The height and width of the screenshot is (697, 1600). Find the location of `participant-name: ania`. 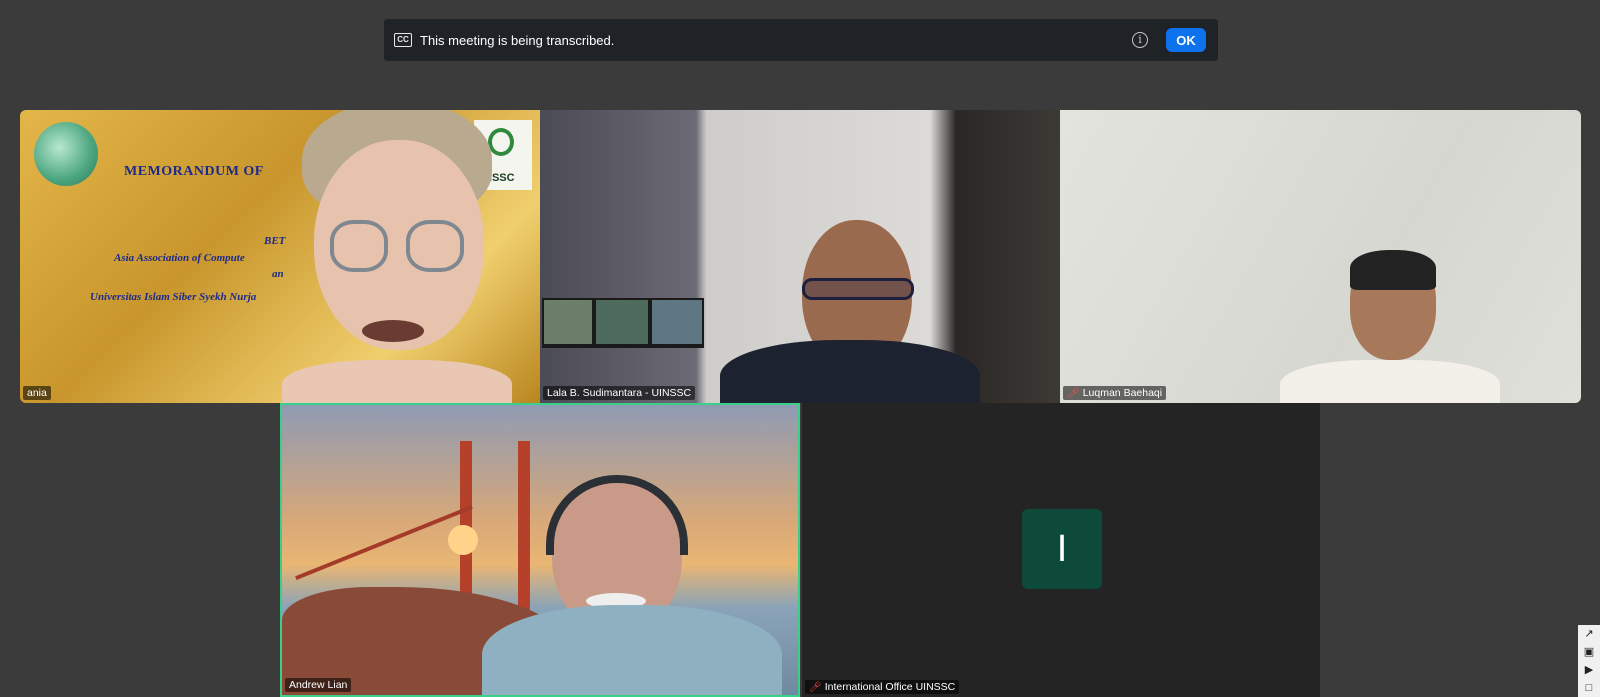

participant-name: ania is located at coordinates (37, 393).